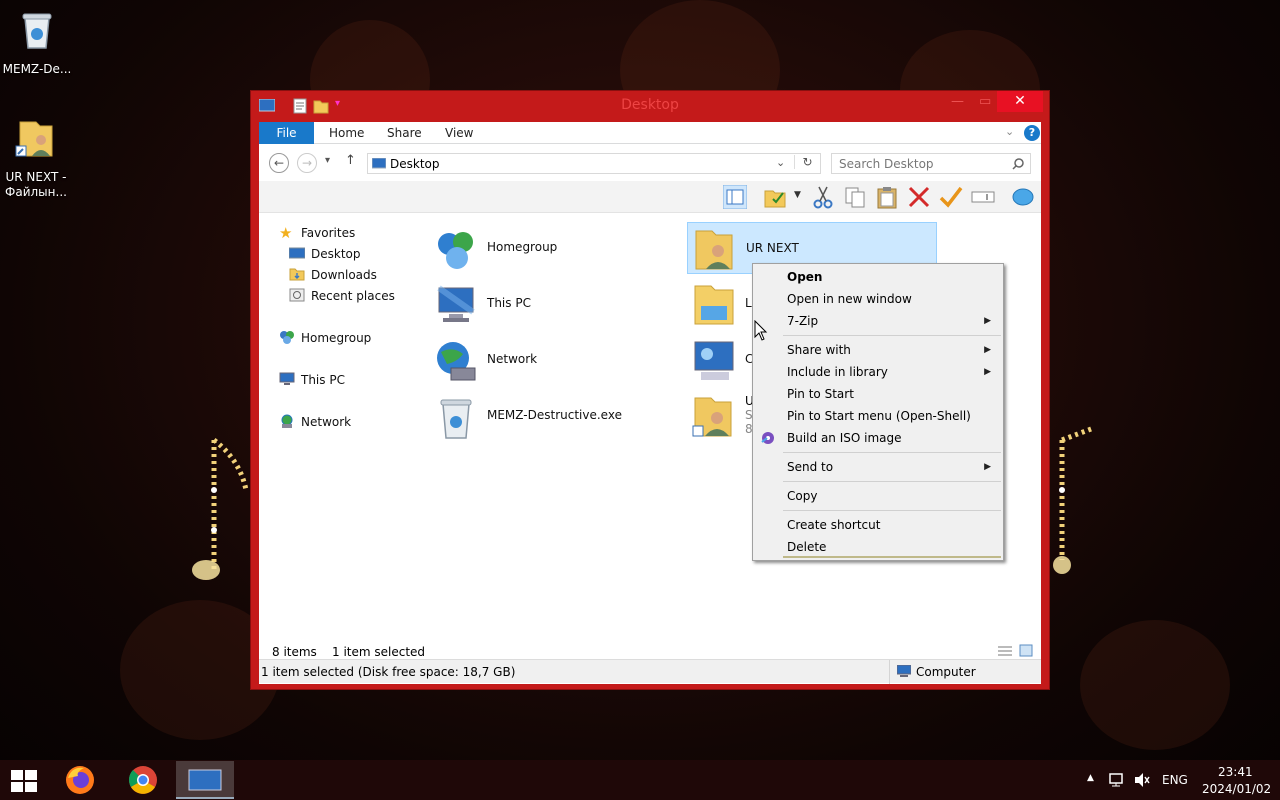  Describe the element at coordinates (878, 321) in the screenshot. I see `menu-item-7zip: 7-Zip ▶` at that location.